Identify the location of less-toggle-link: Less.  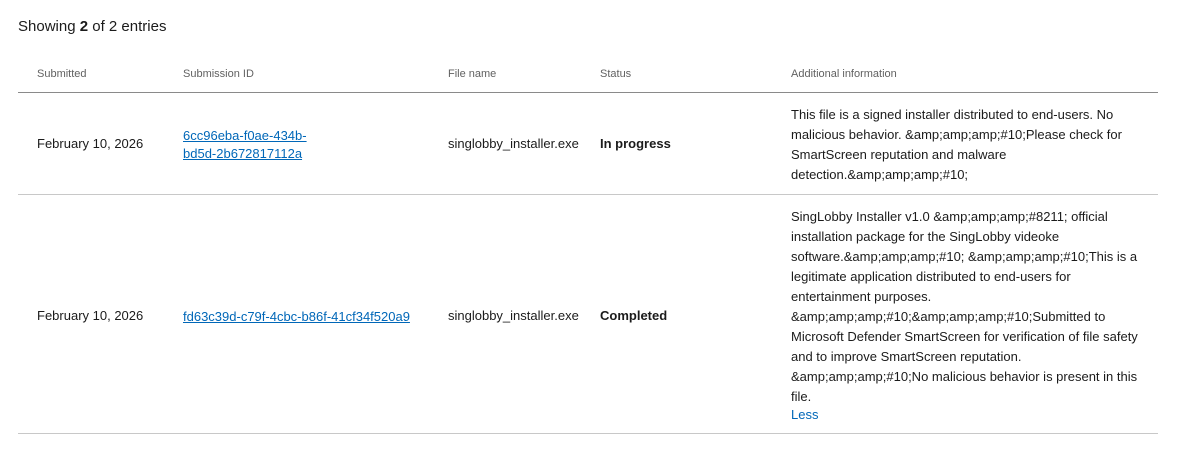
(971, 415).